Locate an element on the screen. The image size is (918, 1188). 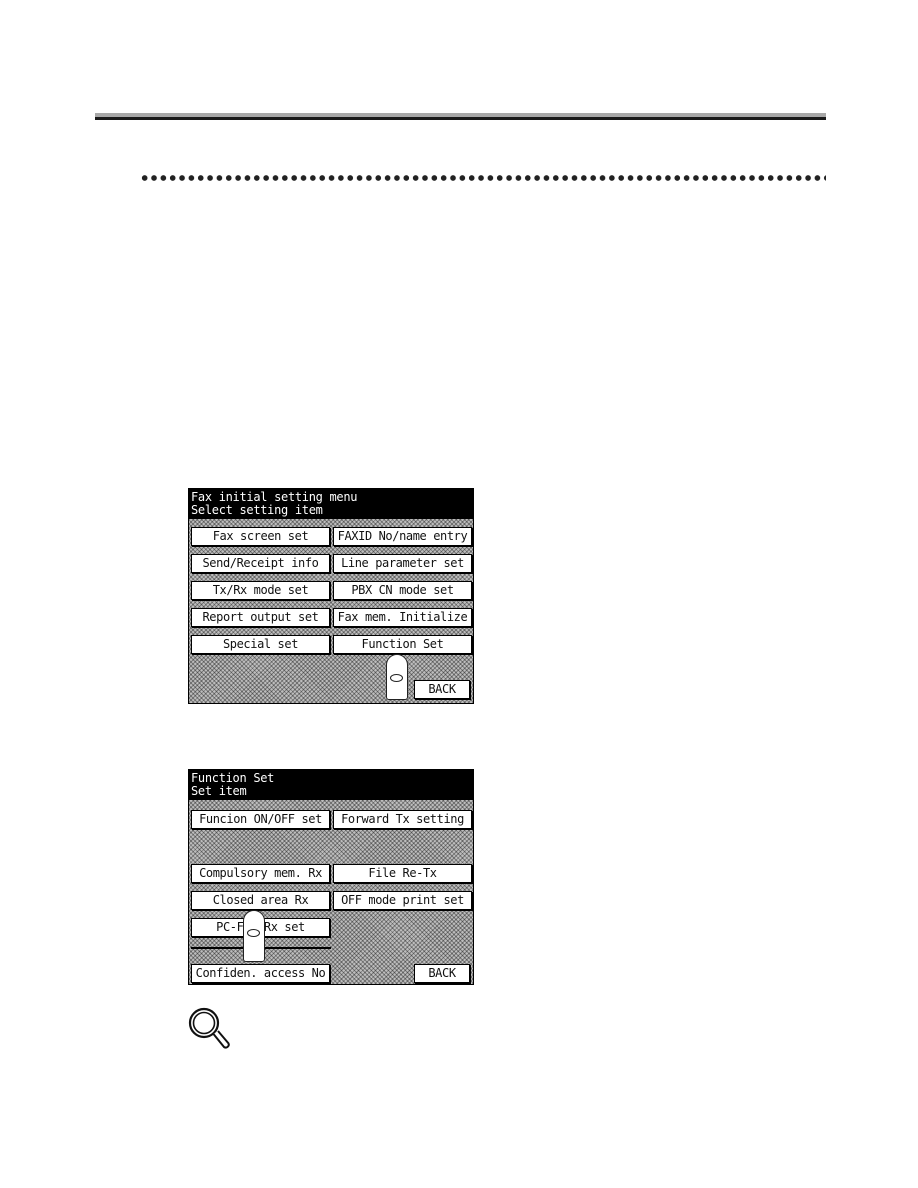
function-on-off-set-button: Funcion ON/OFF set is located at coordinates (260, 819).